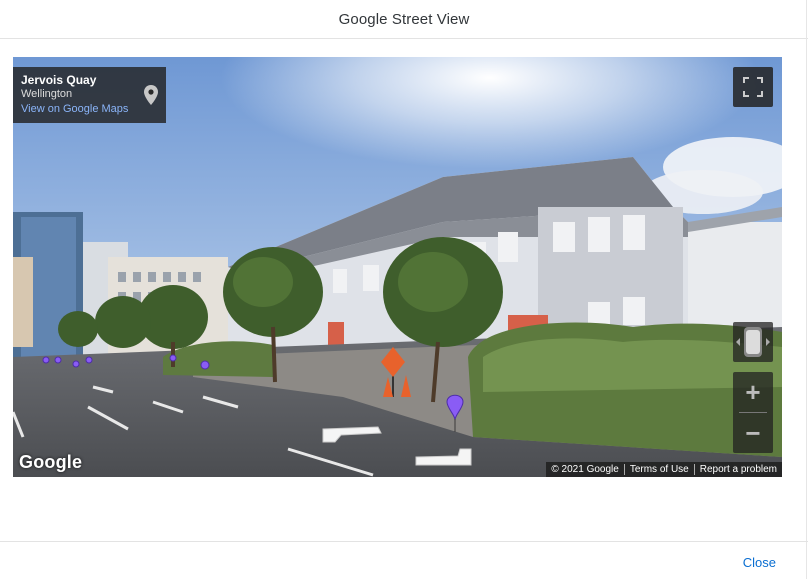  What do you see at coordinates (738, 469) in the screenshot?
I see `report-problem-link: Report a problem` at bounding box center [738, 469].